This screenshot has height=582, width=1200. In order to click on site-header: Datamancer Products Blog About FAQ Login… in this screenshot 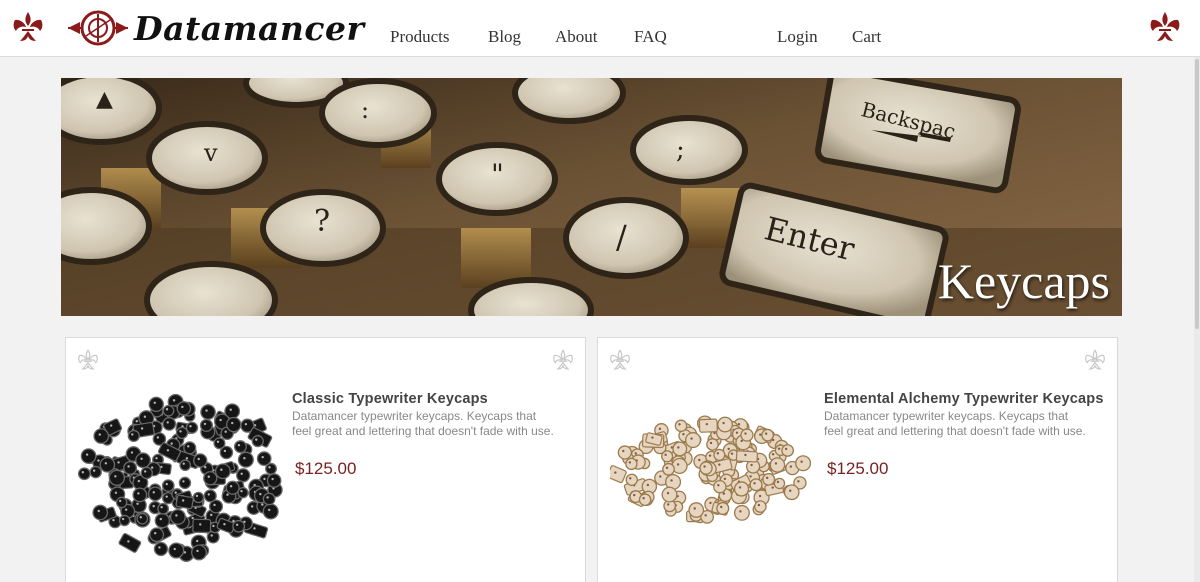, I will do `click(600, 28)`.